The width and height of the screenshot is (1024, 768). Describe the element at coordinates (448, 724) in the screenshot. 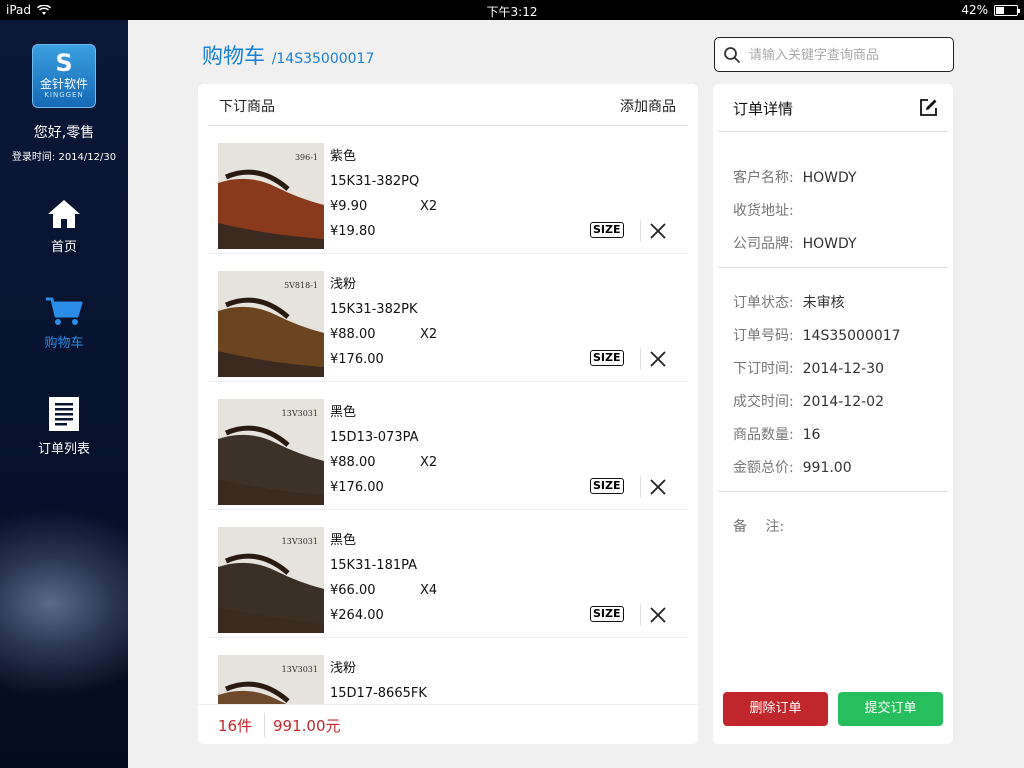

I see `cart-footer: 16件 991.00元` at that location.